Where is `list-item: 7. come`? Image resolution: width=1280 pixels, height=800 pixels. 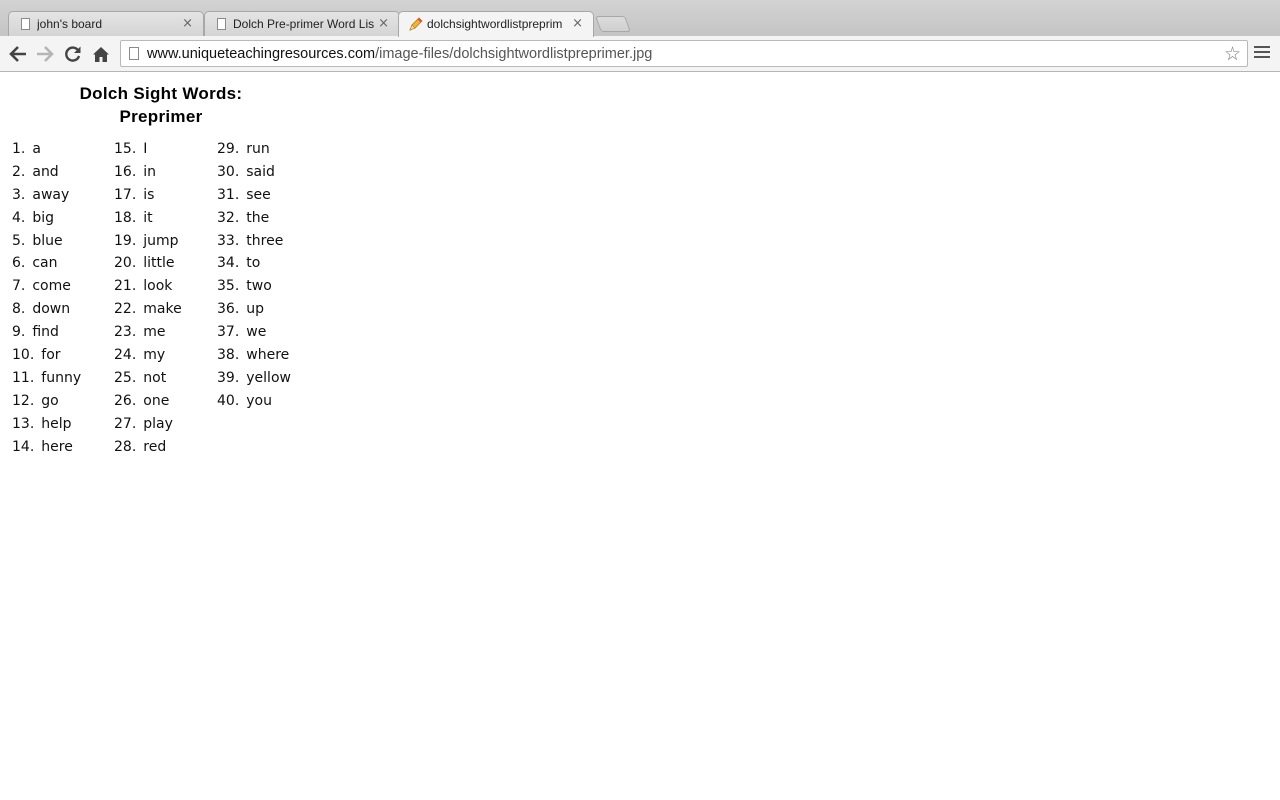 list-item: 7. come is located at coordinates (46, 286).